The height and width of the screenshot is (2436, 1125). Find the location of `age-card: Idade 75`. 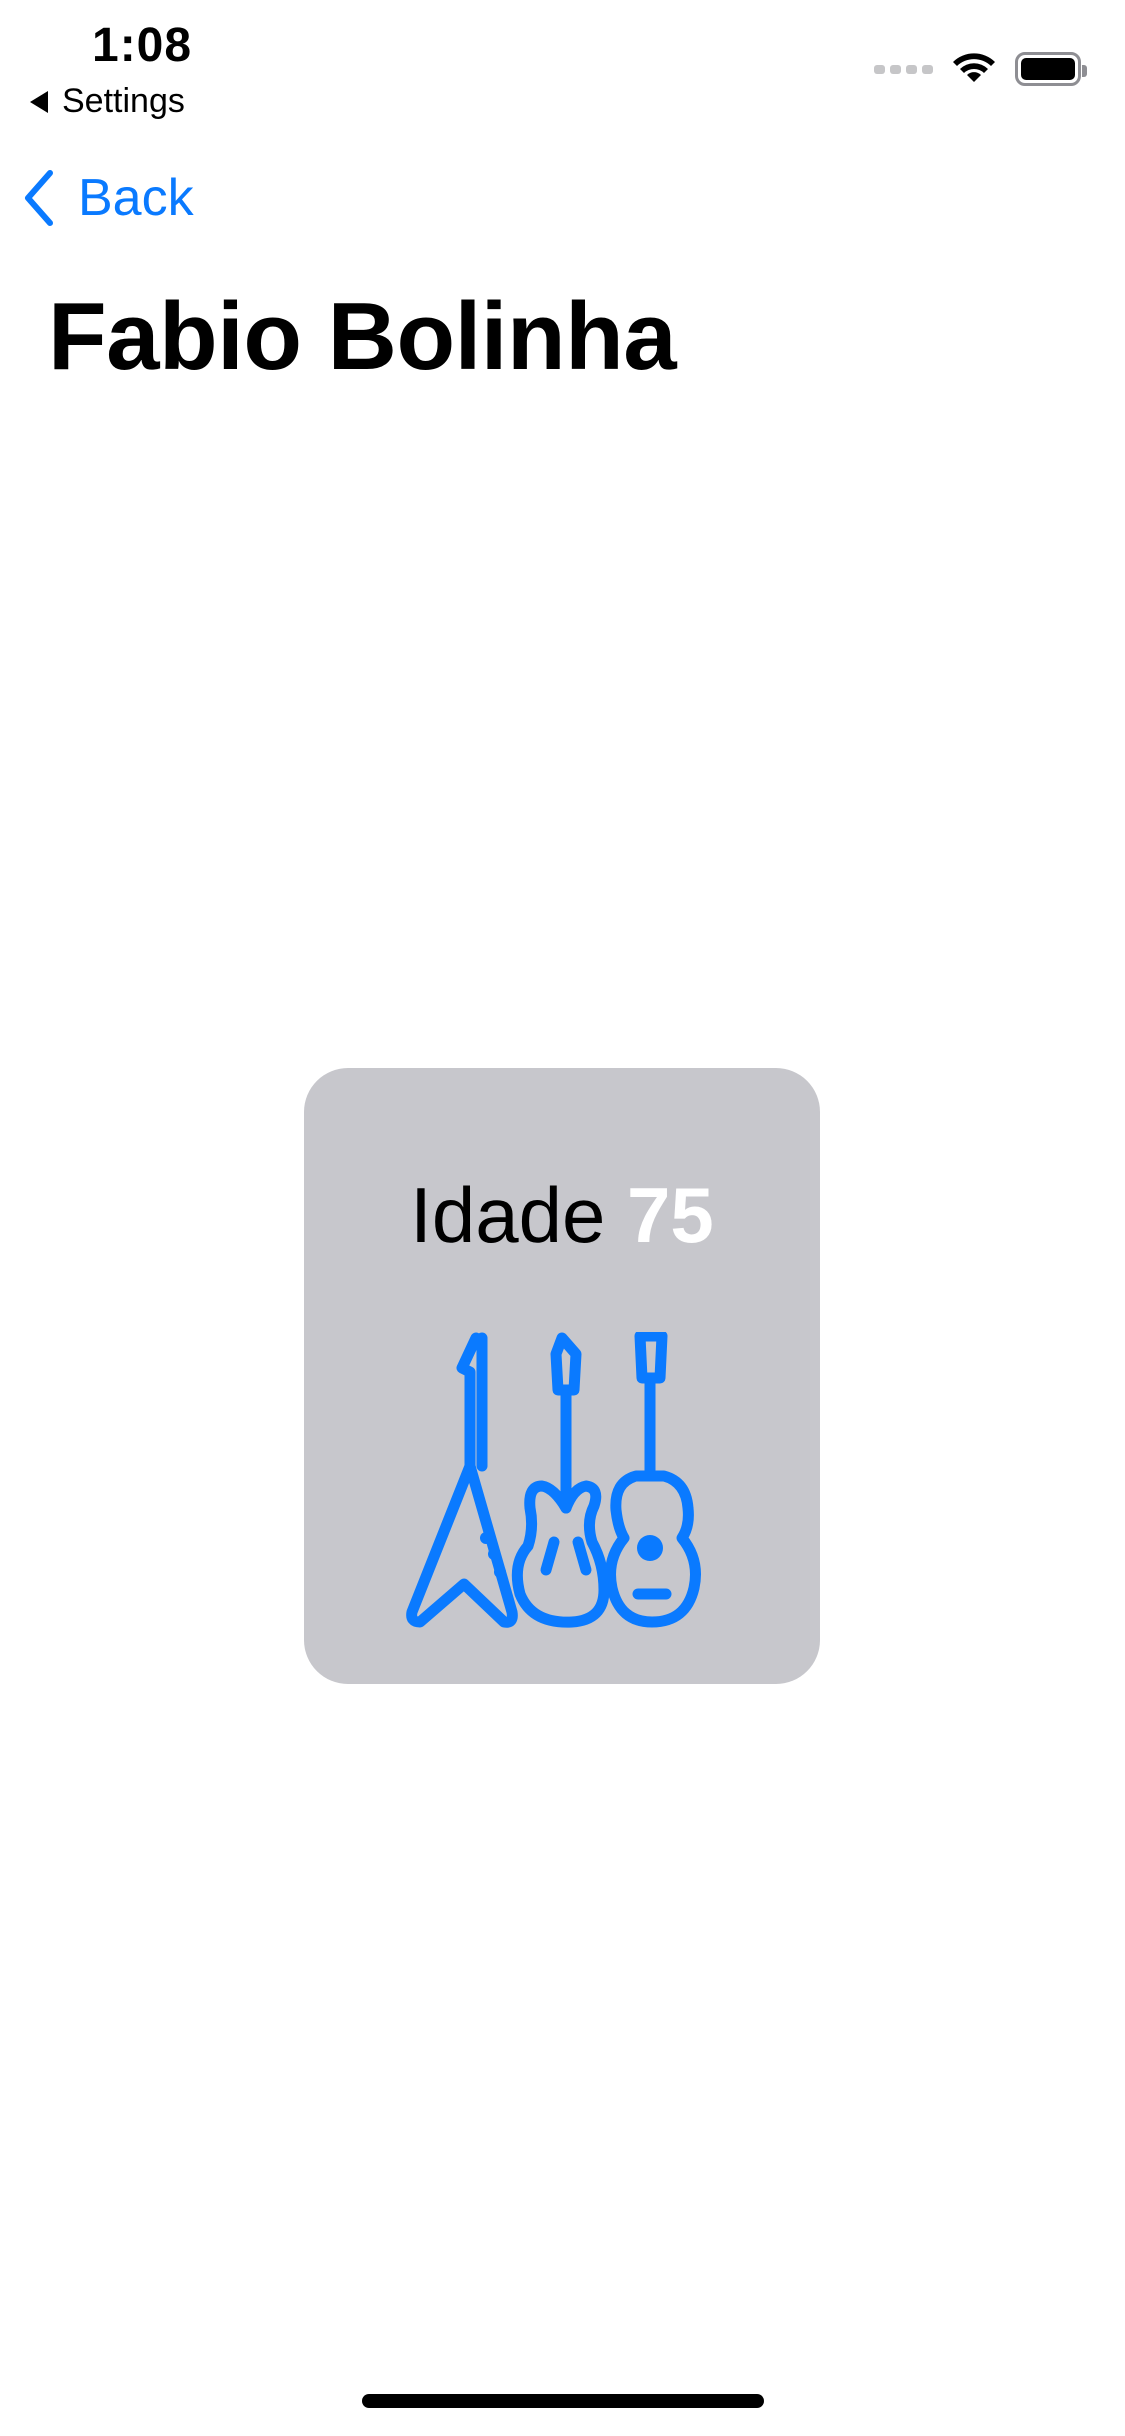

age-card: Idade 75 is located at coordinates (562, 1376).